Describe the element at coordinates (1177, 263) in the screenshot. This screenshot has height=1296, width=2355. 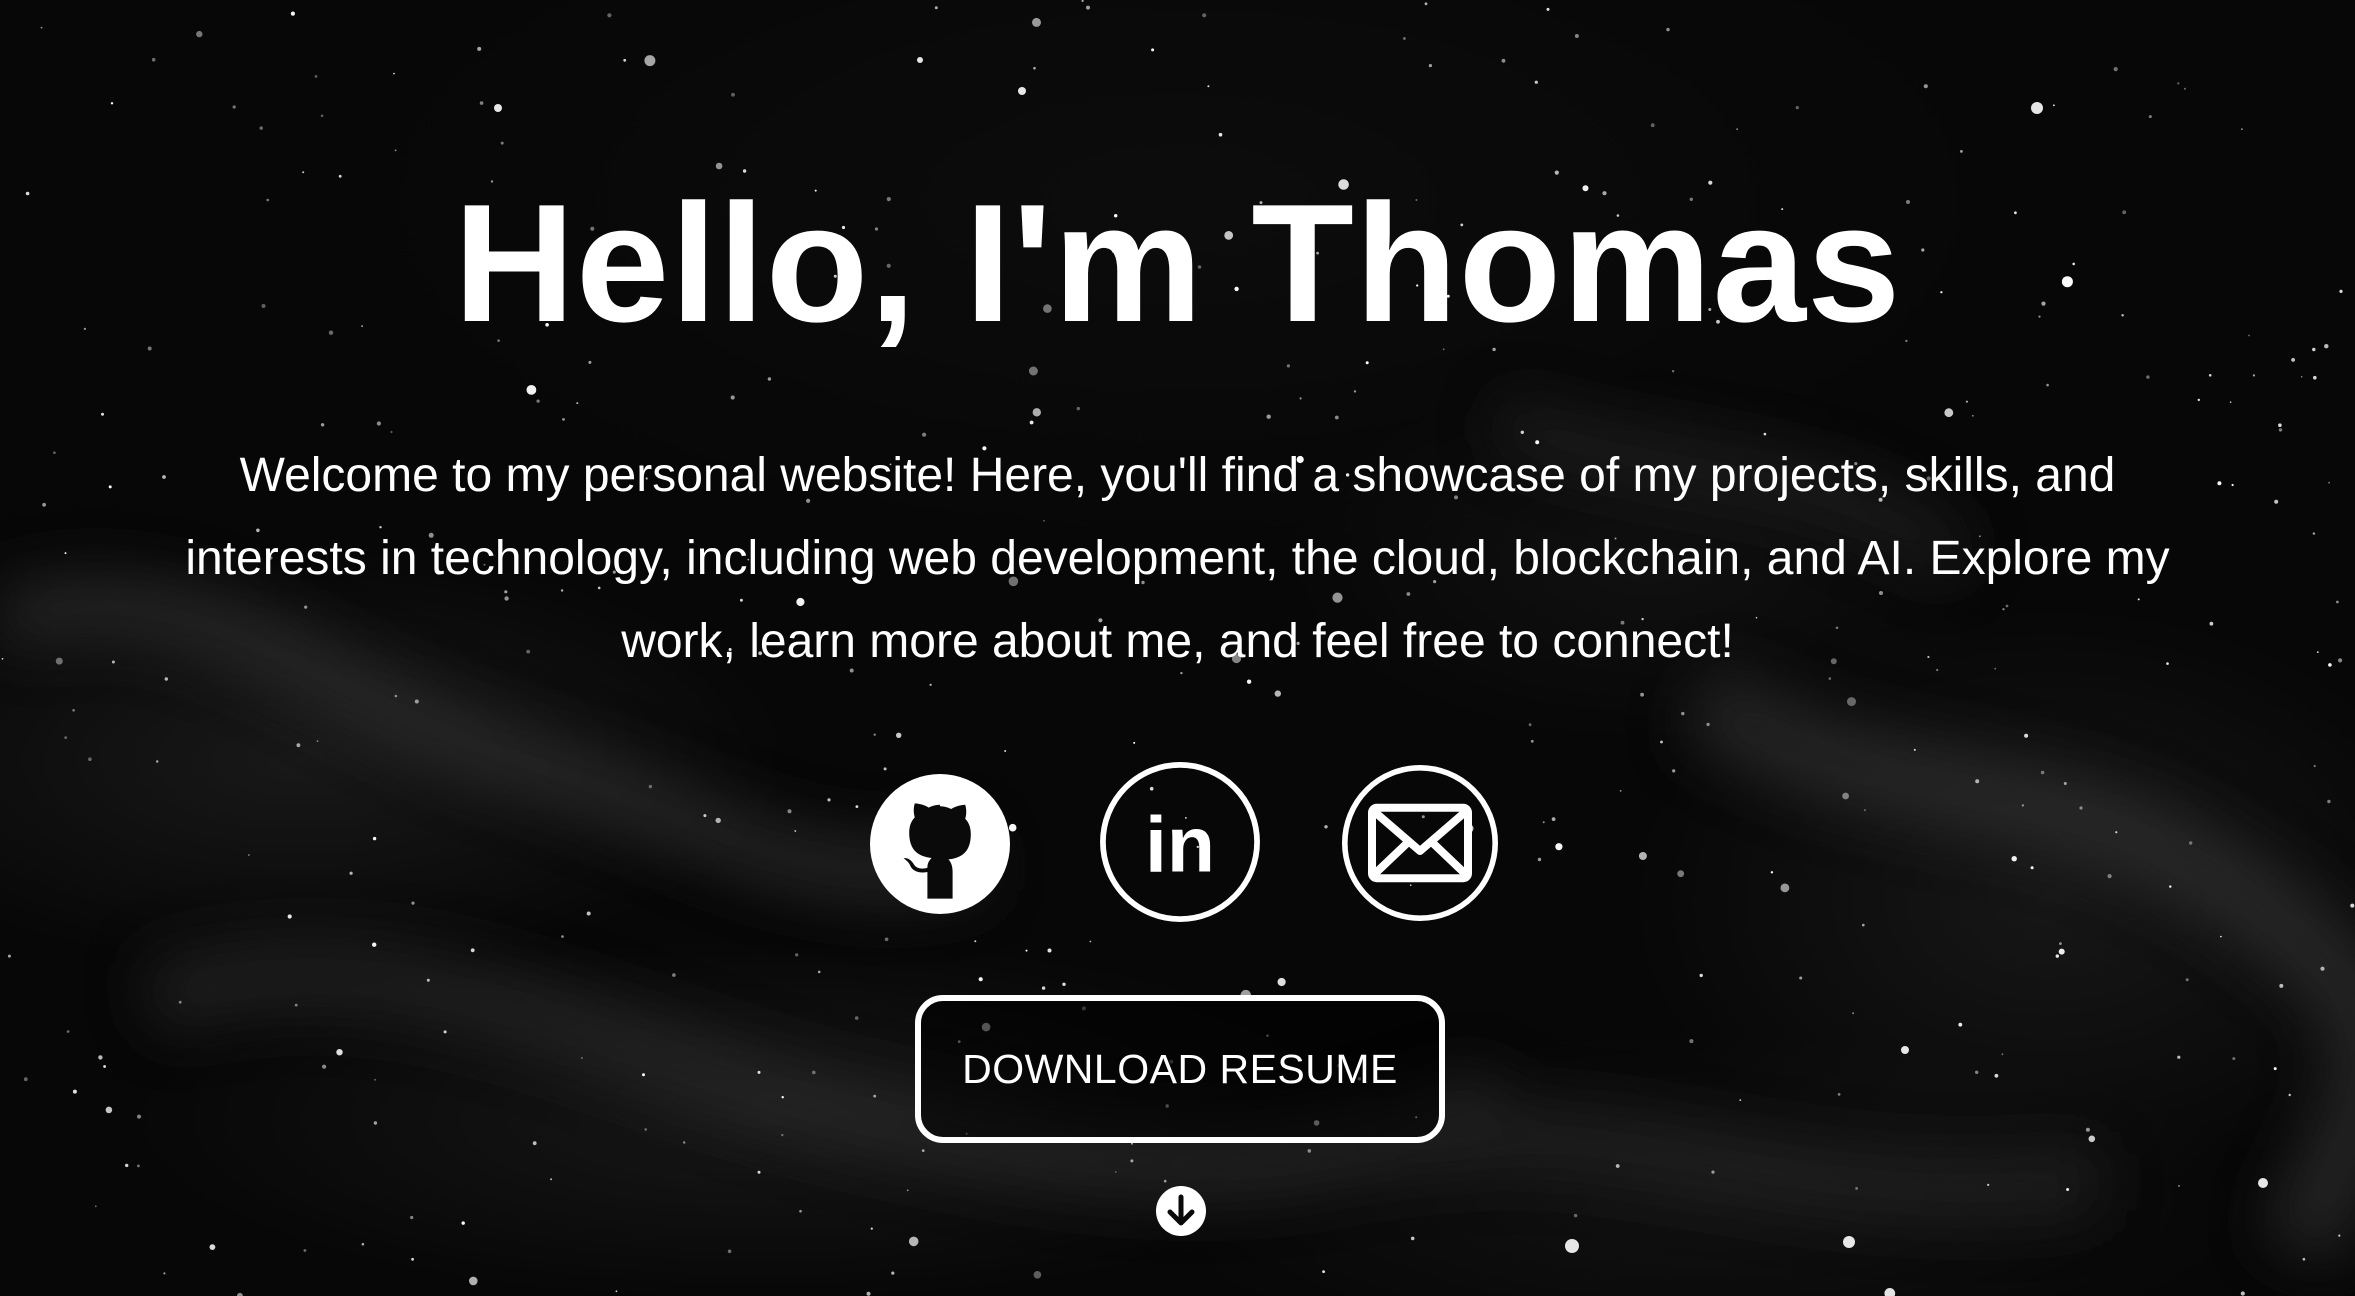
I see `page-title: Hello, I'm Thomas` at that location.